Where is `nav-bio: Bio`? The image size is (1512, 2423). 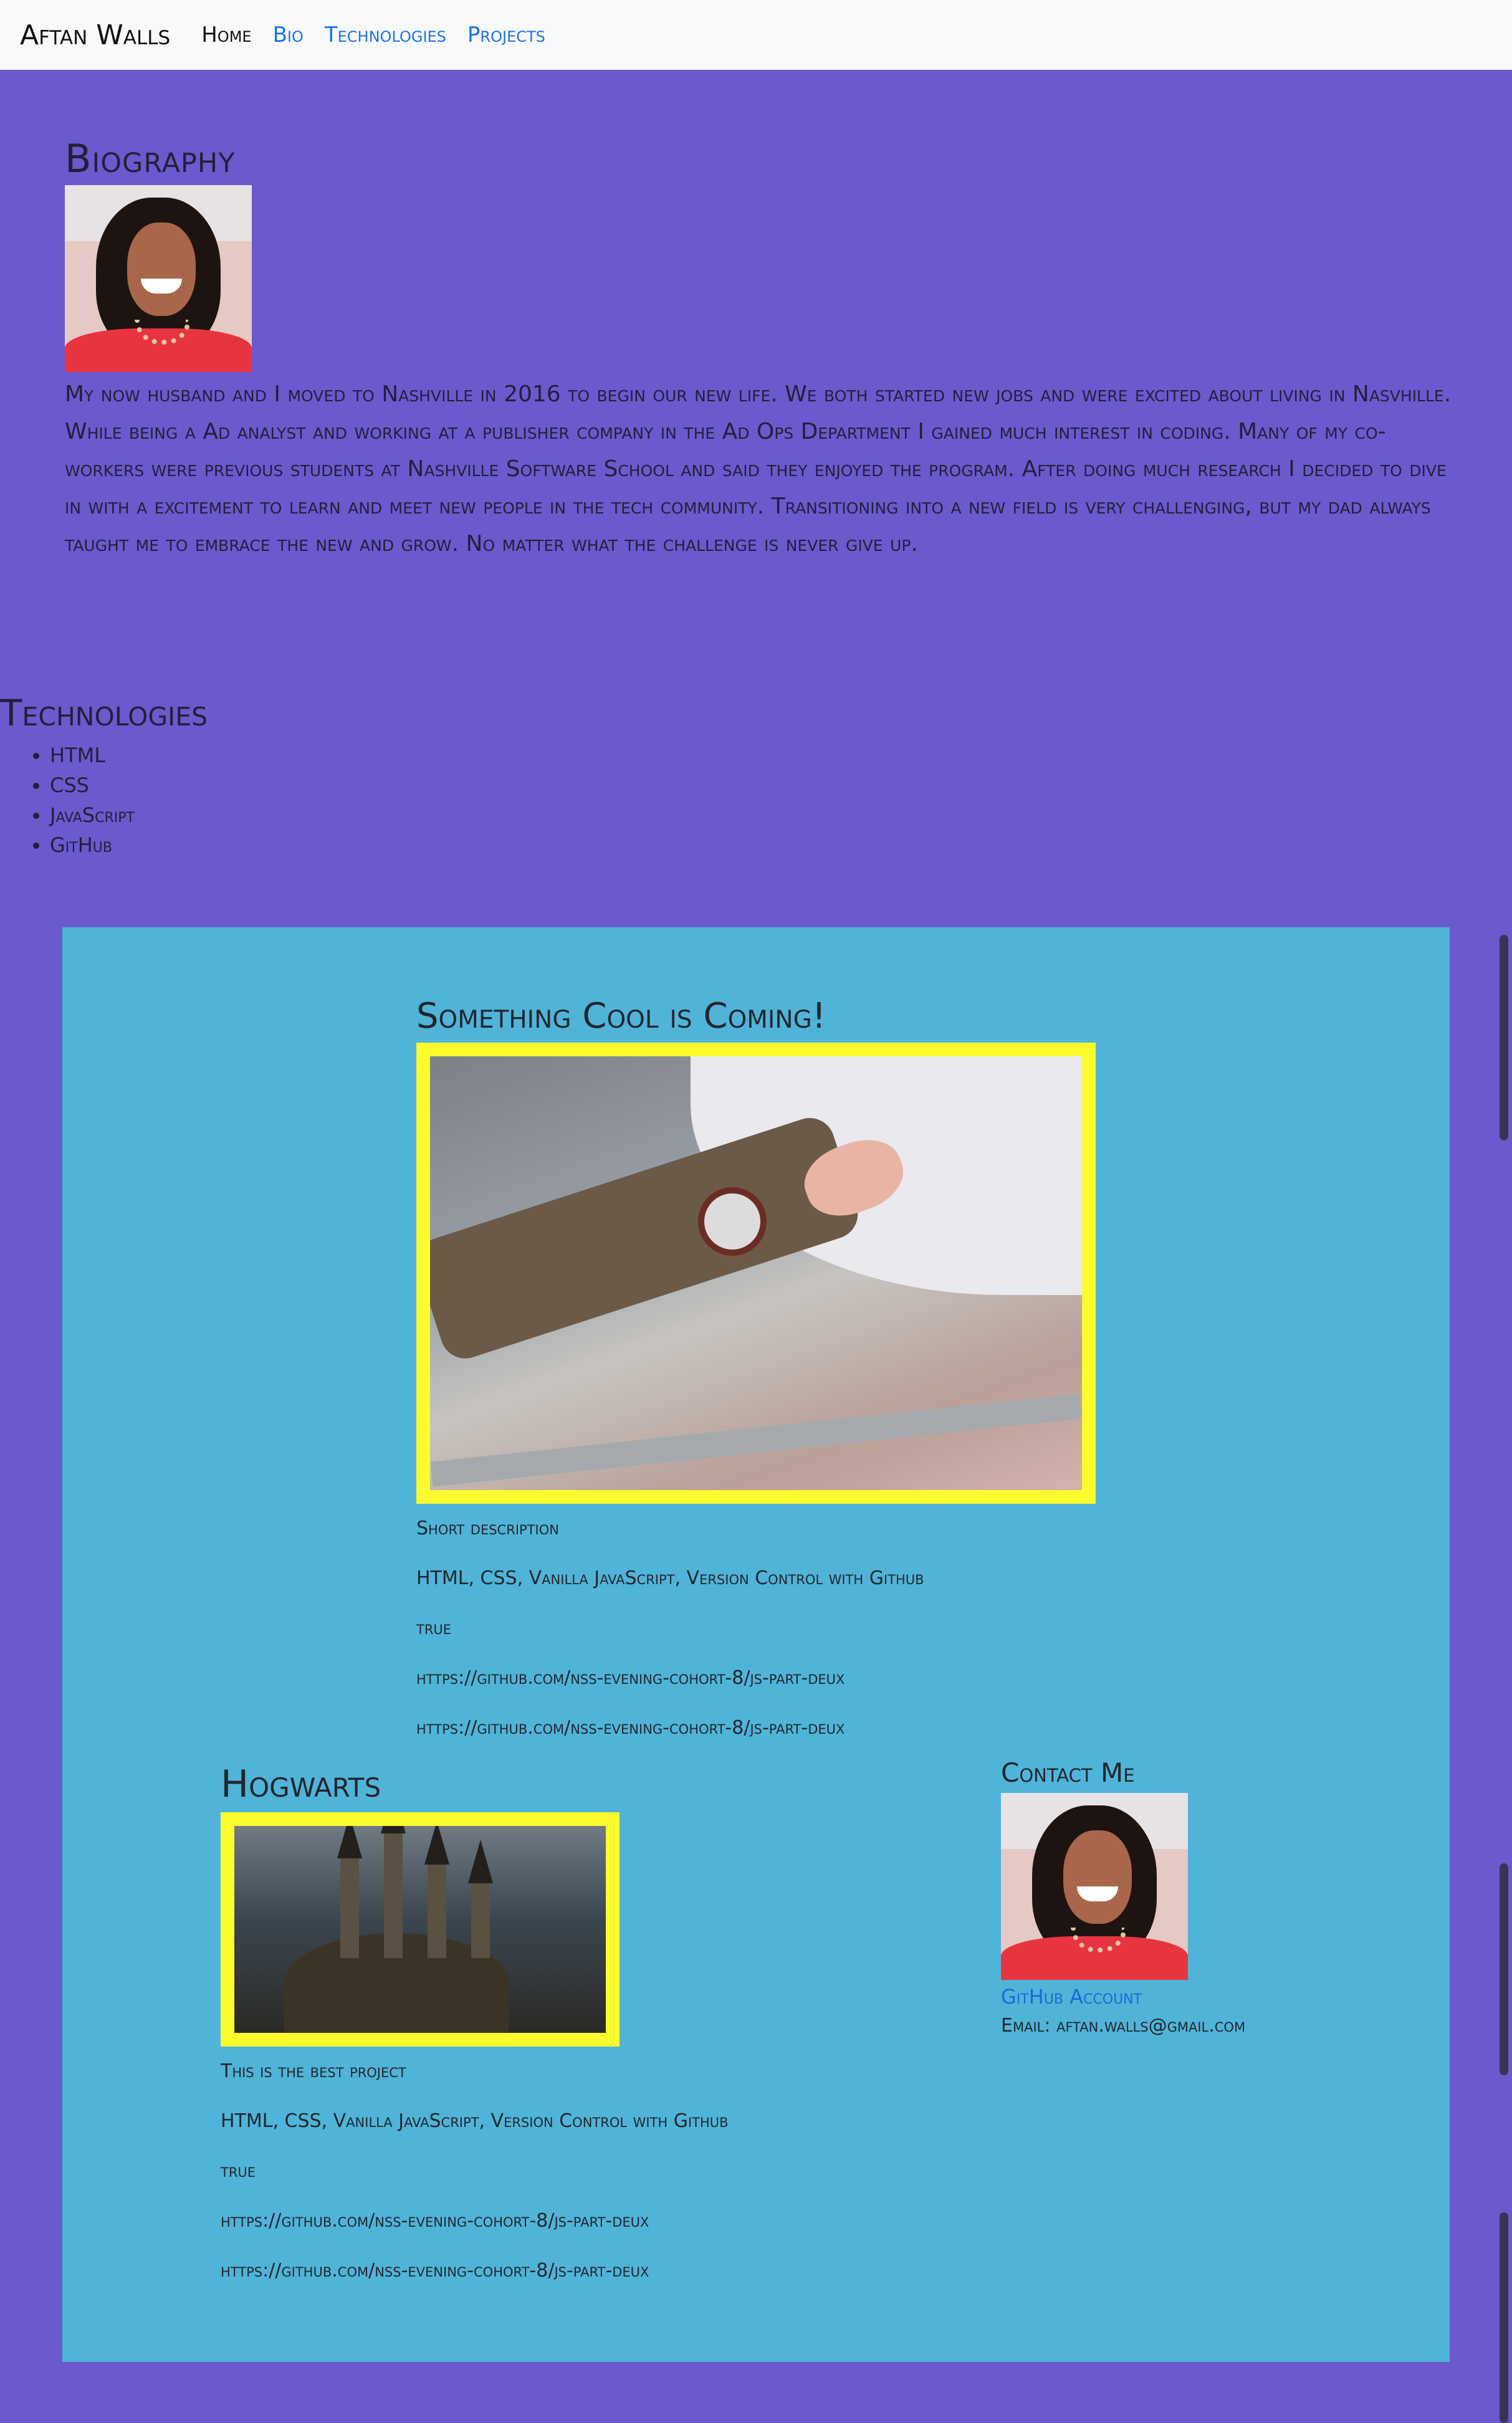 nav-bio: Bio is located at coordinates (288, 34).